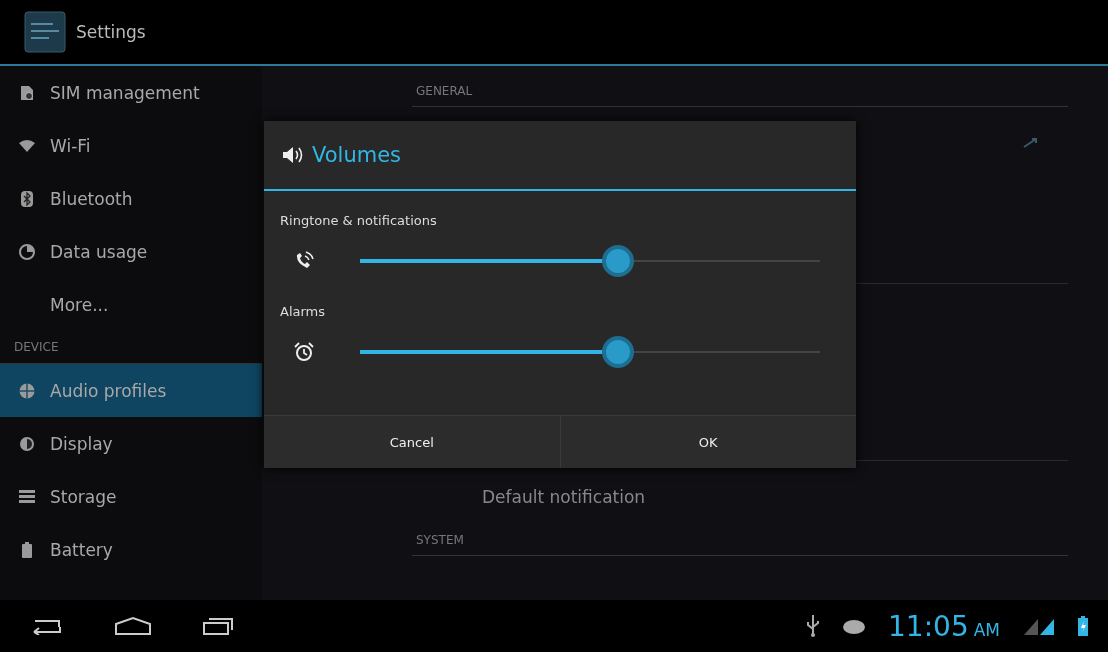 The width and height of the screenshot is (1108, 652). I want to click on signal-icon, so click(1039, 626).